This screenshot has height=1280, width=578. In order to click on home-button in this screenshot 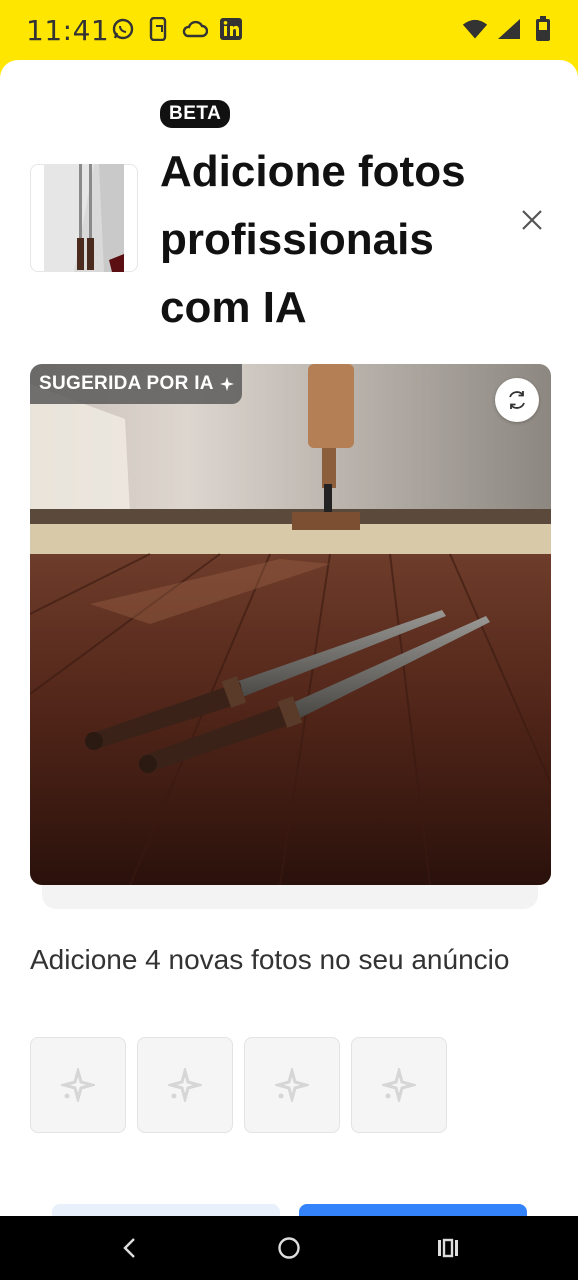, I will do `click(289, 1248)`.